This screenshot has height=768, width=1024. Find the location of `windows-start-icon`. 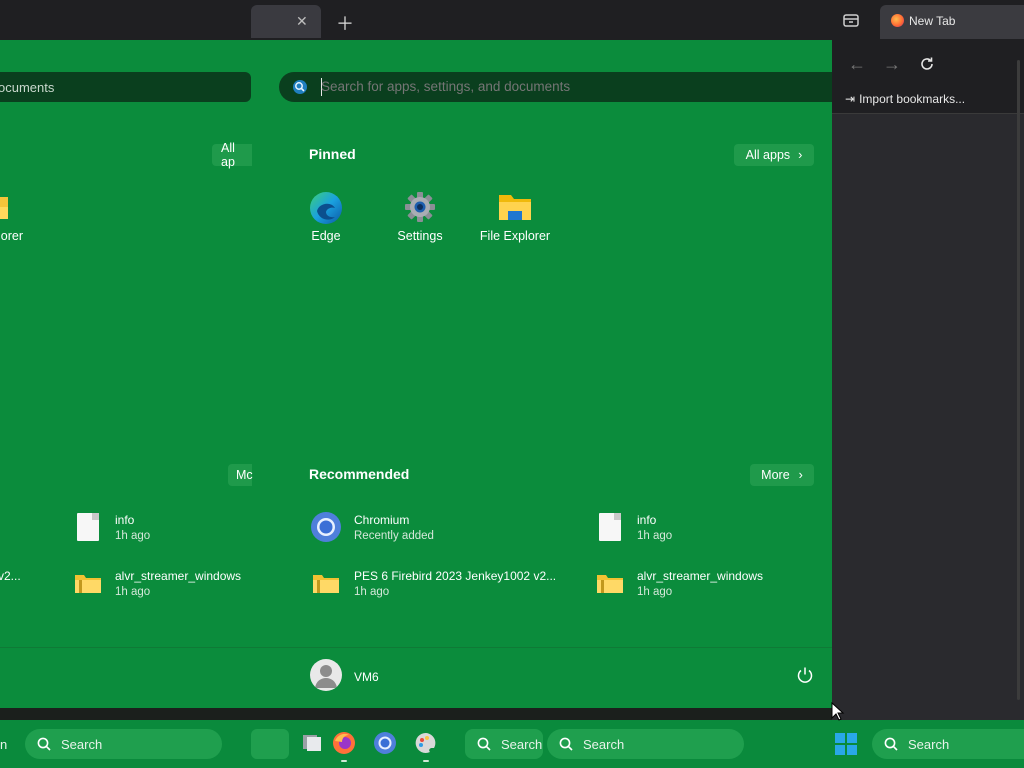

windows-start-icon is located at coordinates (846, 744).